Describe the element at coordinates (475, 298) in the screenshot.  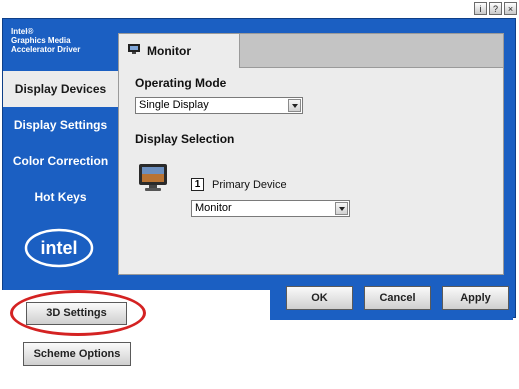
I see `apply-button: Apply` at that location.